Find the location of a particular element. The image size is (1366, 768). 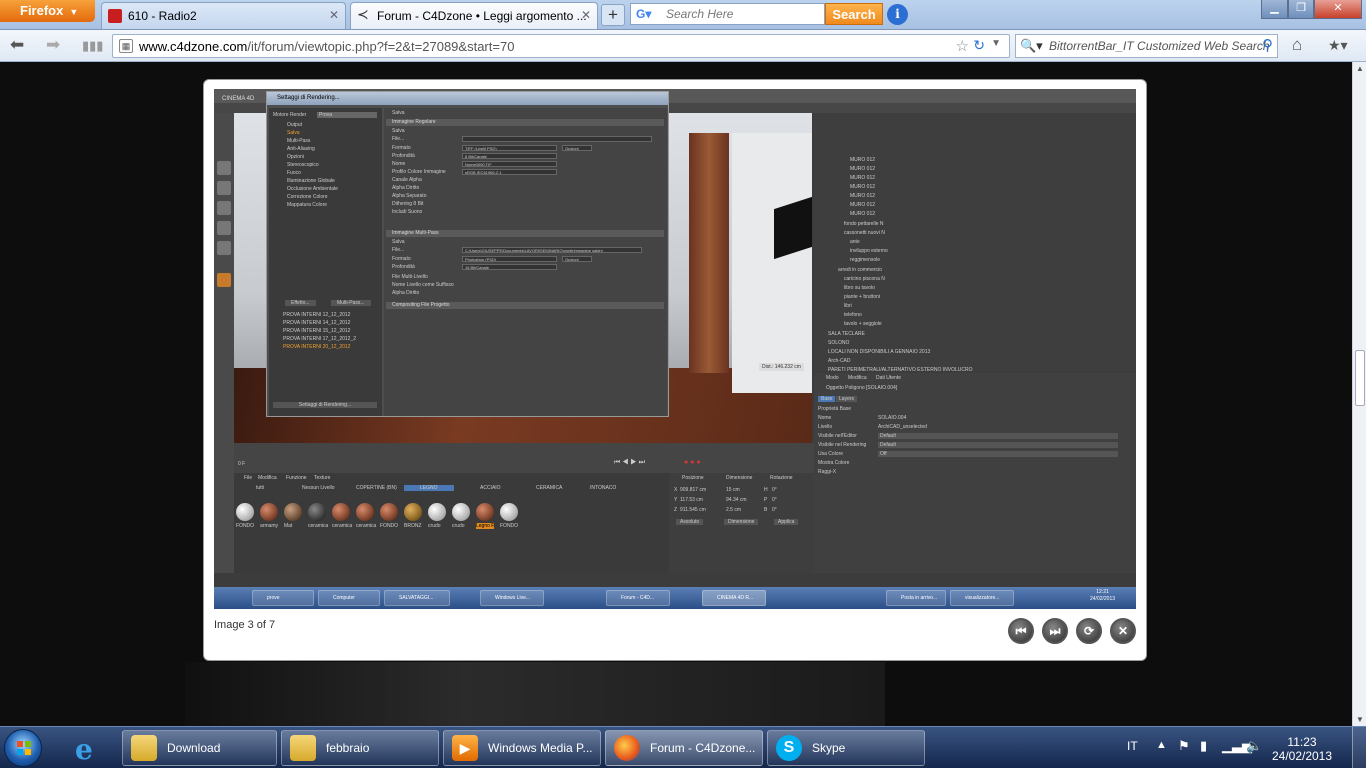

language-indicator: IT is located at coordinates (1132, 746).